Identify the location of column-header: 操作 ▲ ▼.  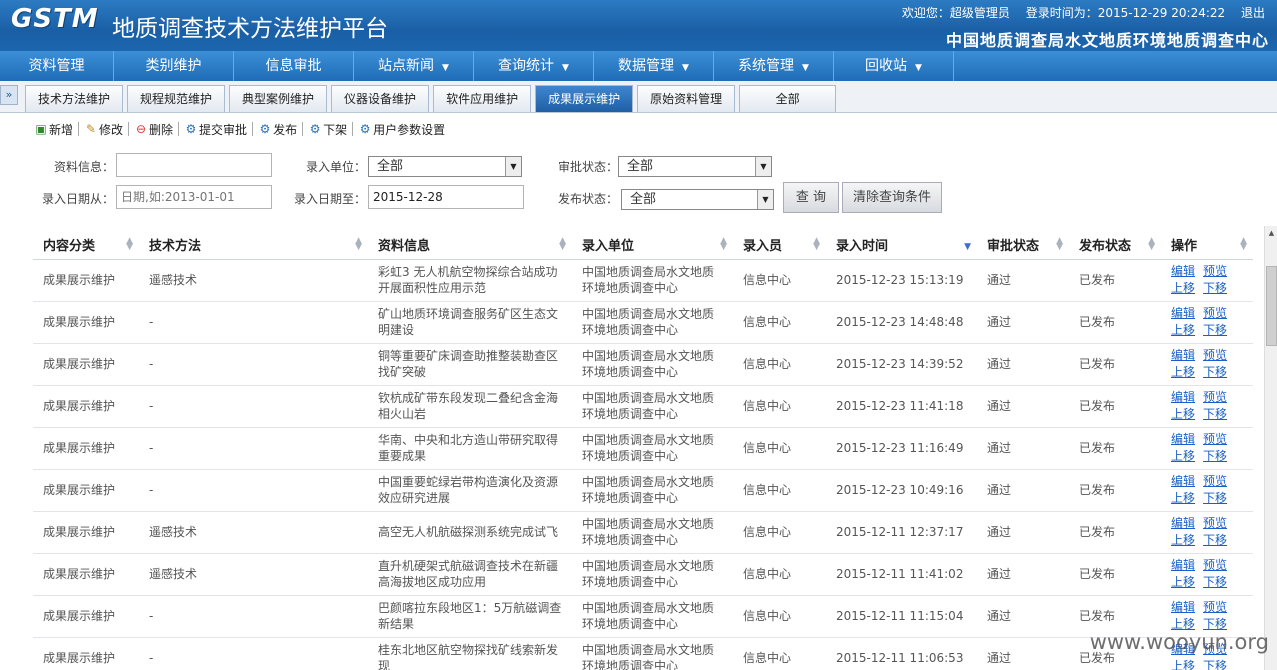
(1207, 245).